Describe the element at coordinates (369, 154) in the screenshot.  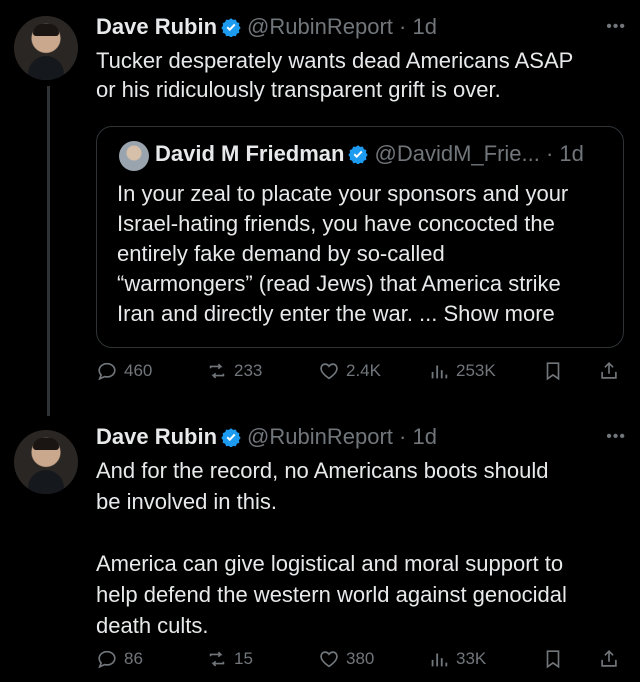
I see `quote-header: David M Friedman @DavidM_Frie... · 1d` at that location.